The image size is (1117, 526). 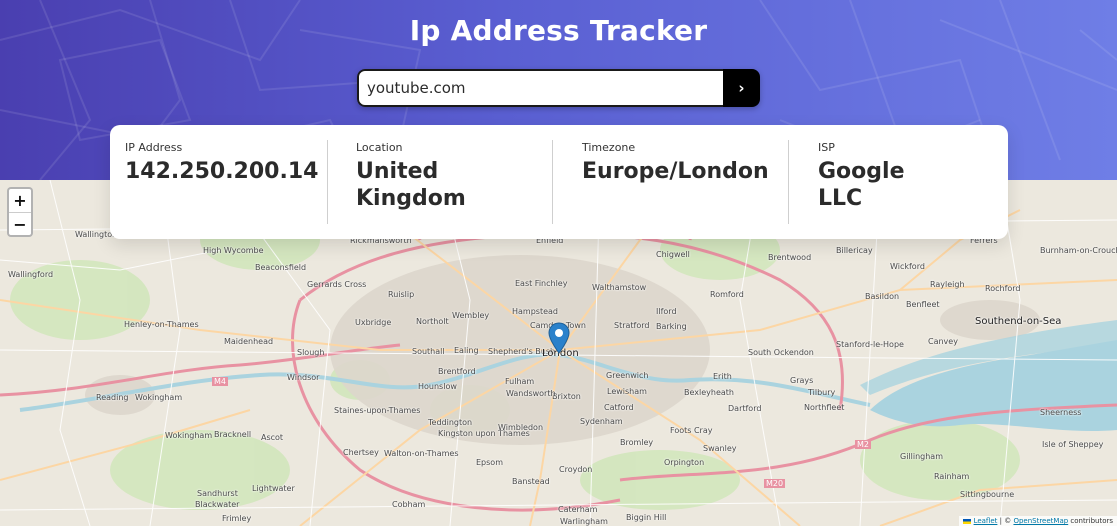 I want to click on map-label: Bracknell, so click(x=233, y=434).